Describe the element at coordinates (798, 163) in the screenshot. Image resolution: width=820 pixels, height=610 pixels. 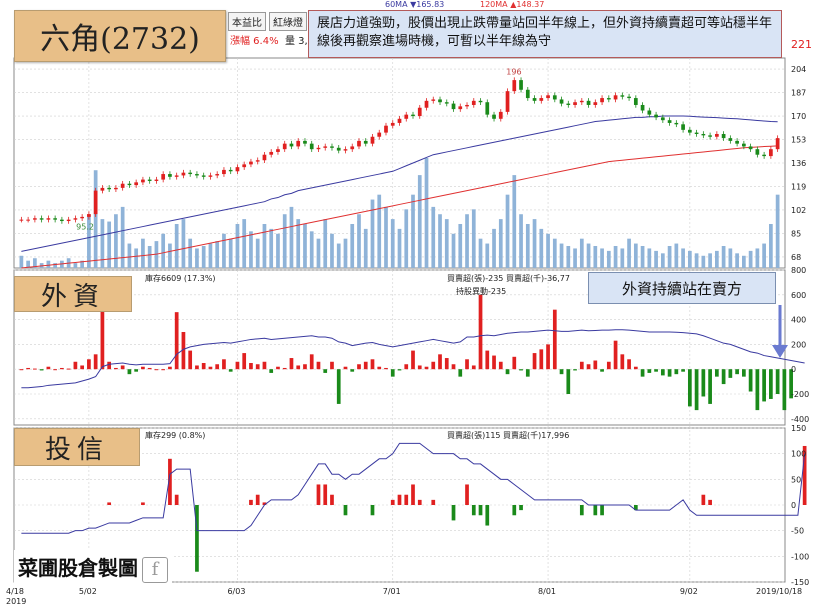
I see `price-tick-label: 136` at that location.